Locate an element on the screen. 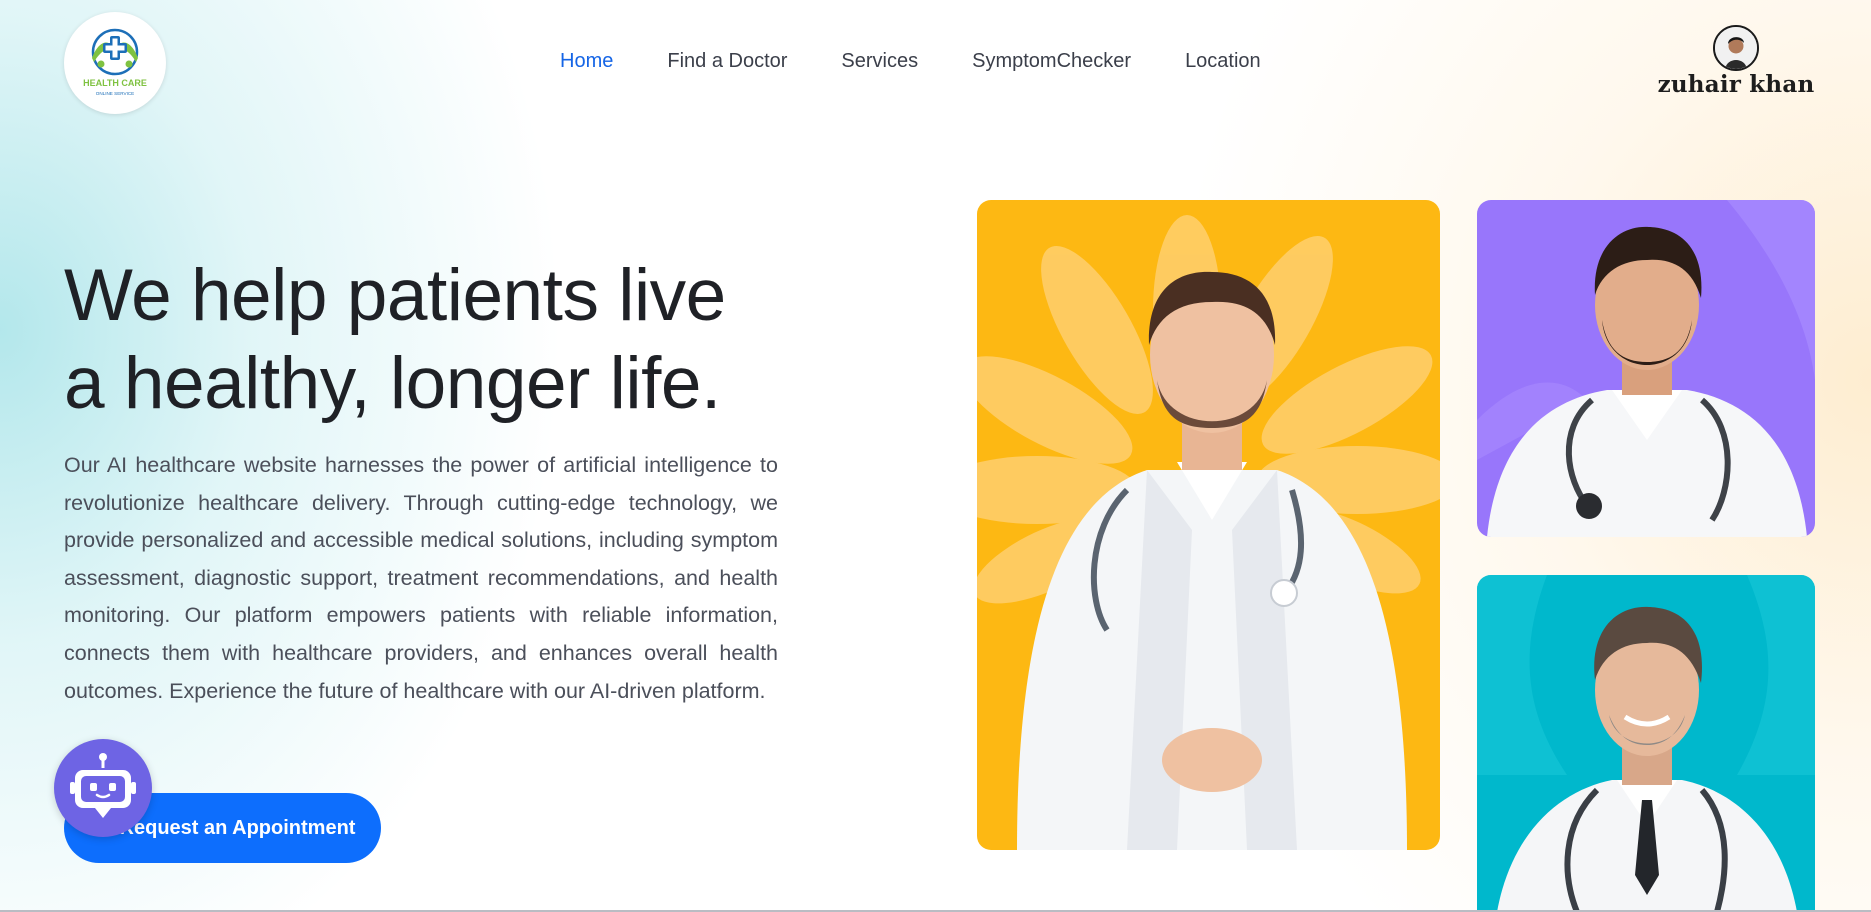  medical-cross-hands-icon: HEALTH CARE ONLINE SERVICE is located at coordinates (115, 62).